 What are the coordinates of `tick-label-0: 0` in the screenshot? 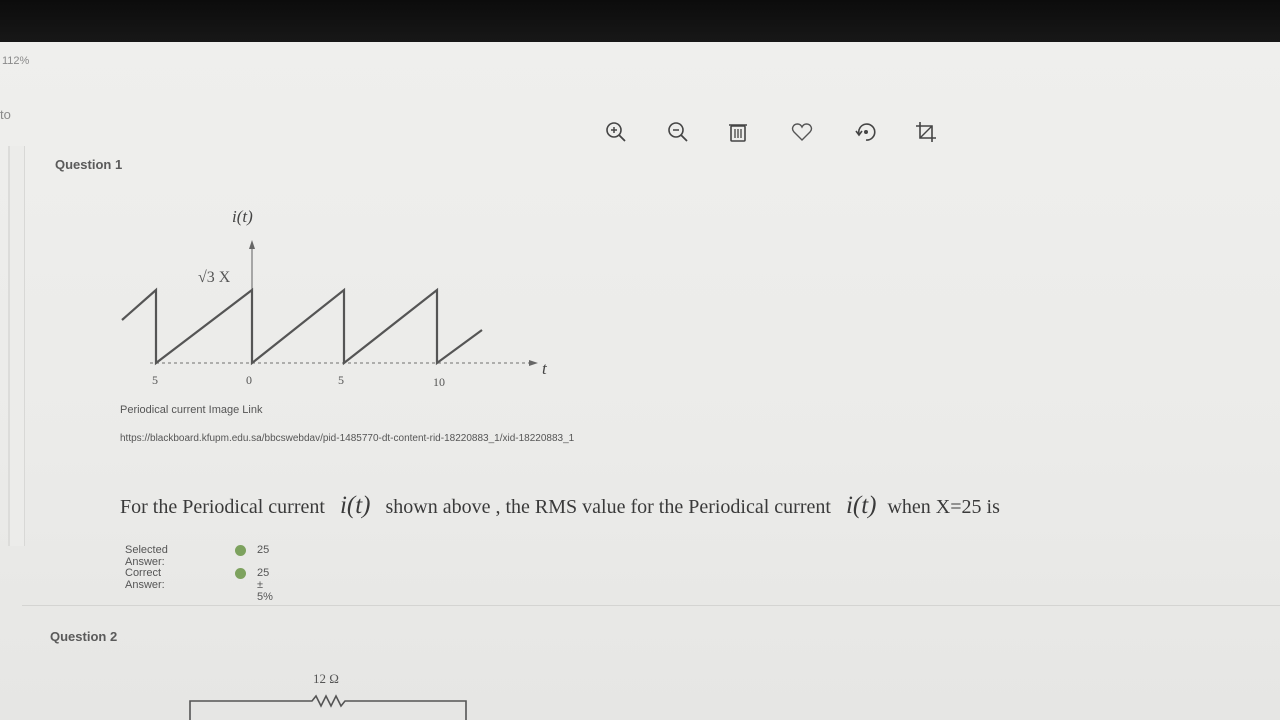 It's located at (249, 380).